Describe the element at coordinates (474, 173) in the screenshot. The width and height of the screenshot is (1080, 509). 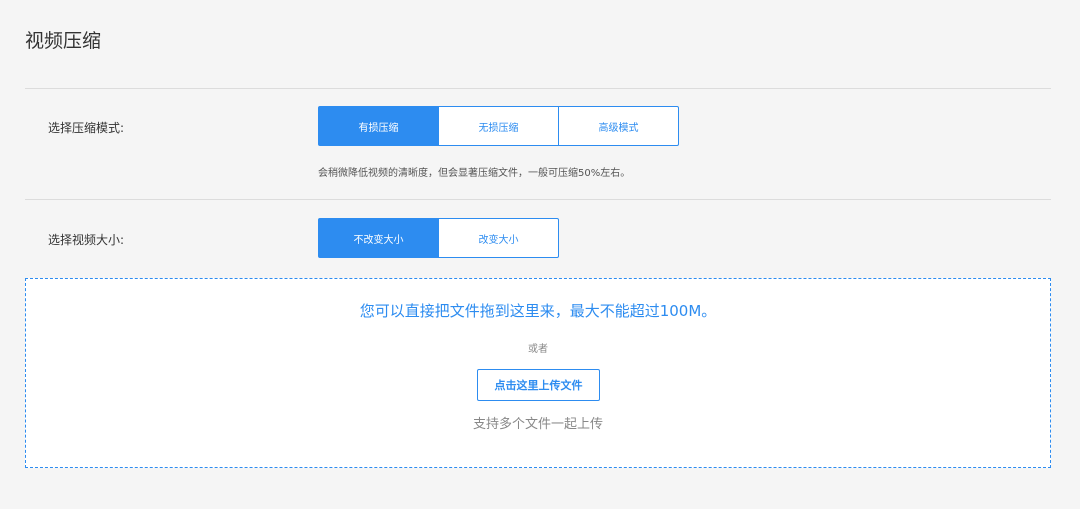
I see `compress-mode-description: 会稍微降低视频的清晰度，但会显著压缩文件，一般可压缩50%左右。` at that location.